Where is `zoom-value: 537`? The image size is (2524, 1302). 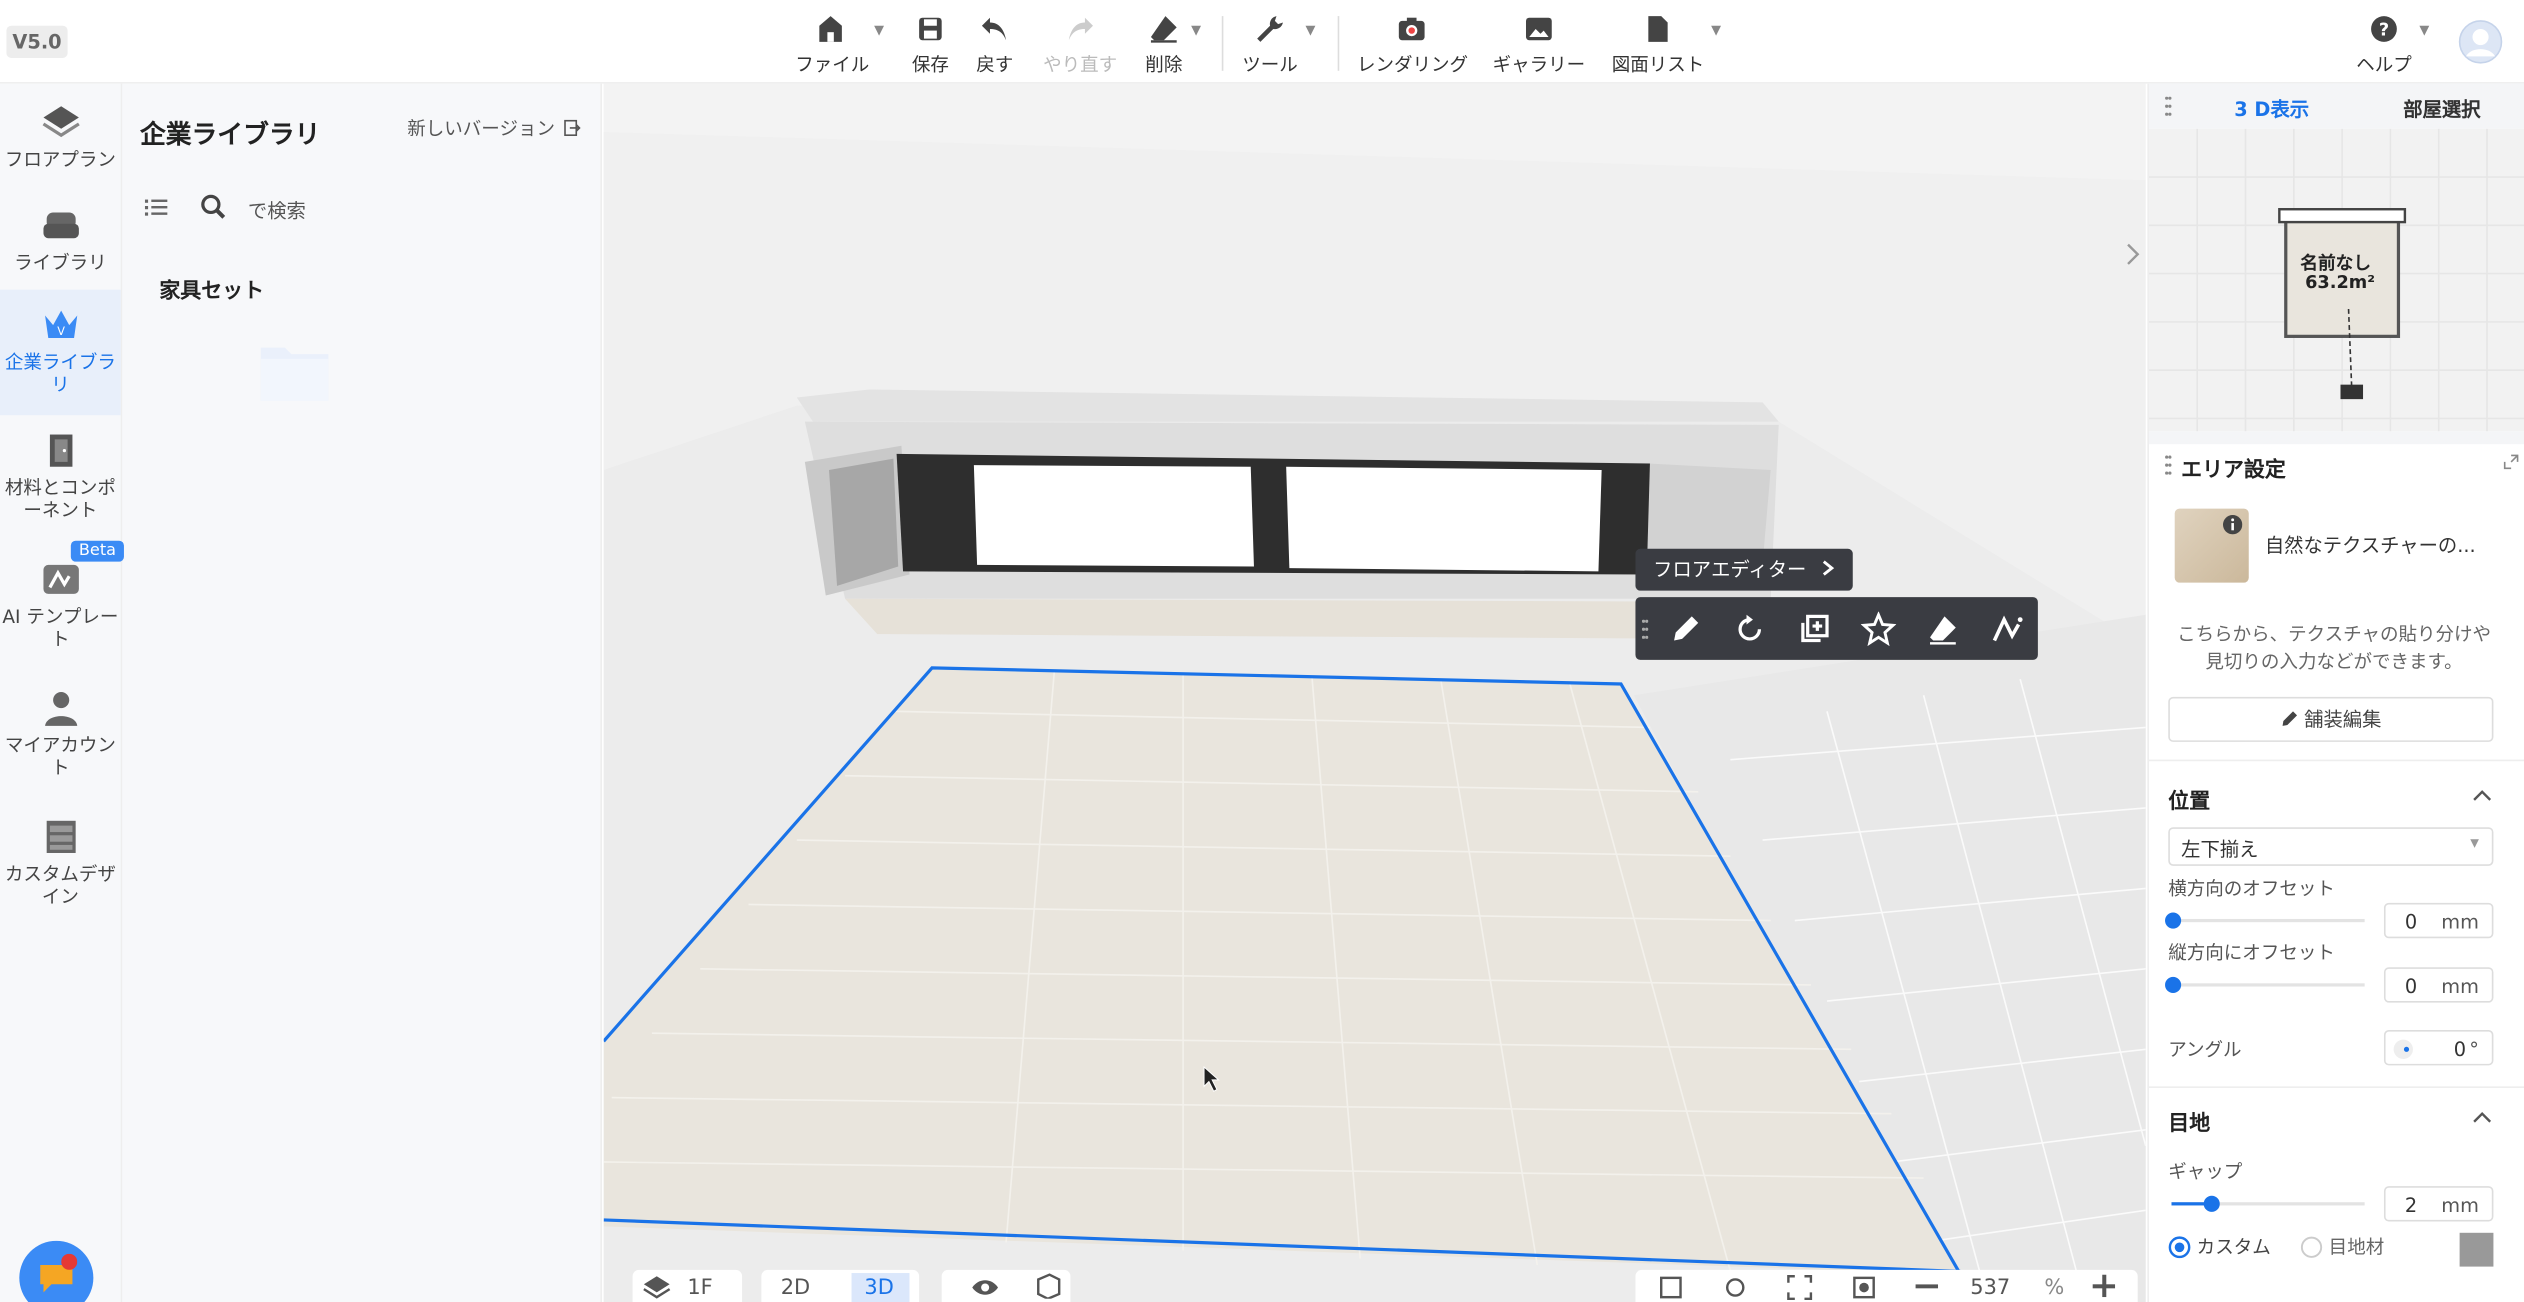 zoom-value: 537 is located at coordinates (1990, 1288).